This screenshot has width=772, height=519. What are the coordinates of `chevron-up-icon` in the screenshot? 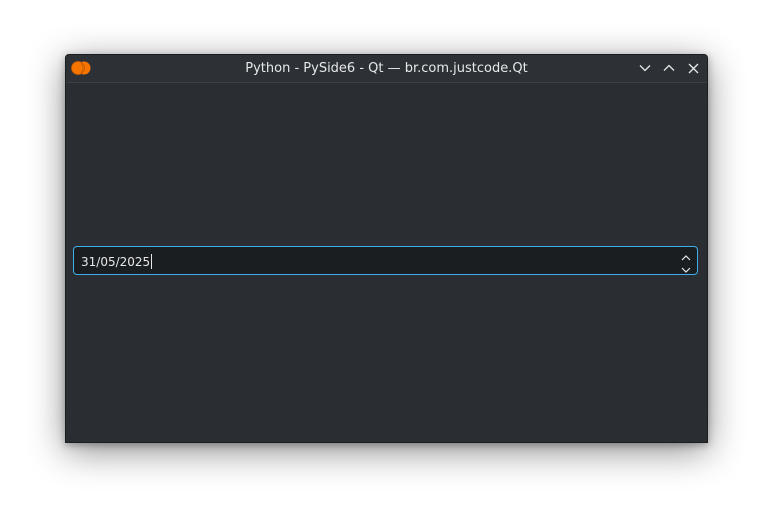 It's located at (669, 68).